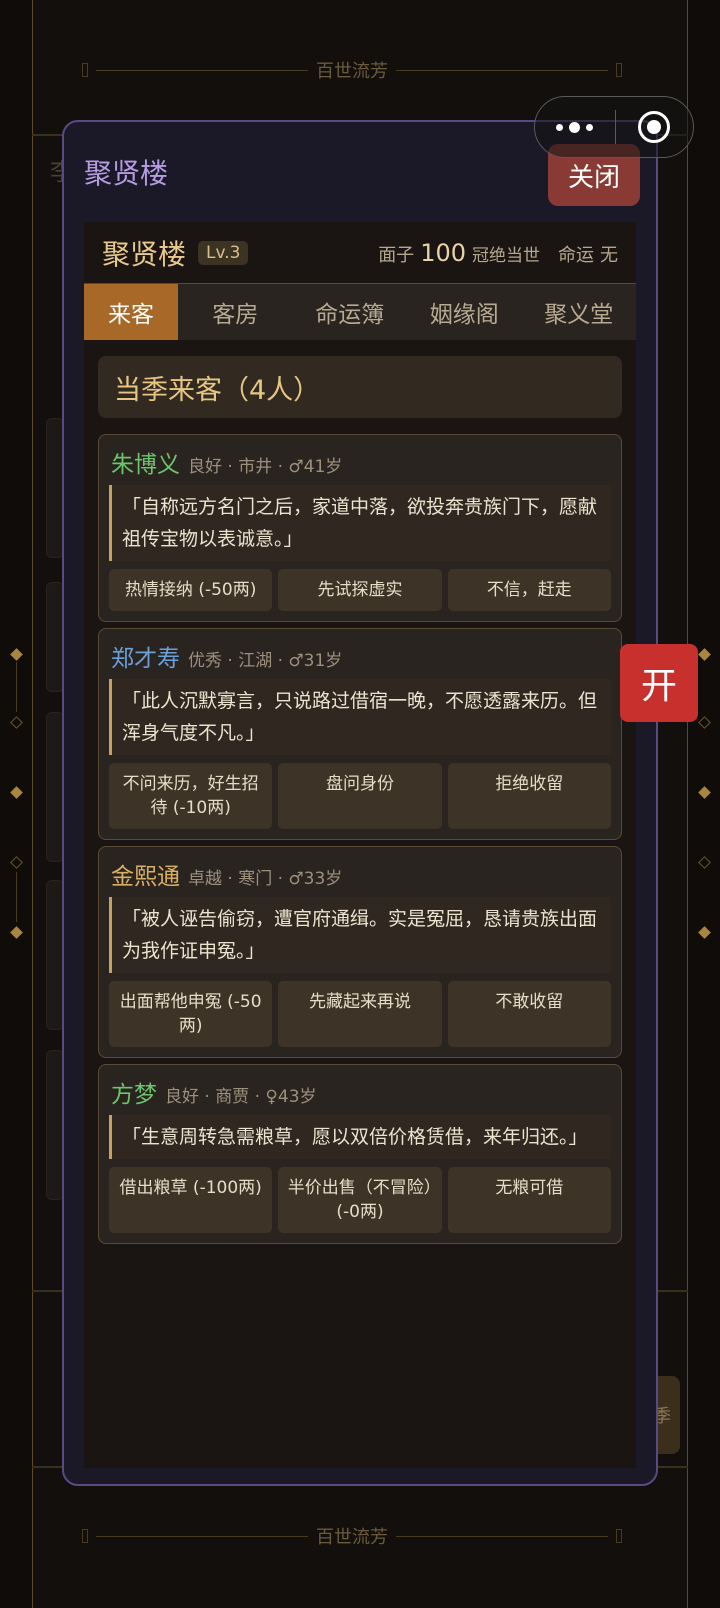 This screenshot has height=1608, width=720. I want to click on face-value: 100, so click(443, 252).